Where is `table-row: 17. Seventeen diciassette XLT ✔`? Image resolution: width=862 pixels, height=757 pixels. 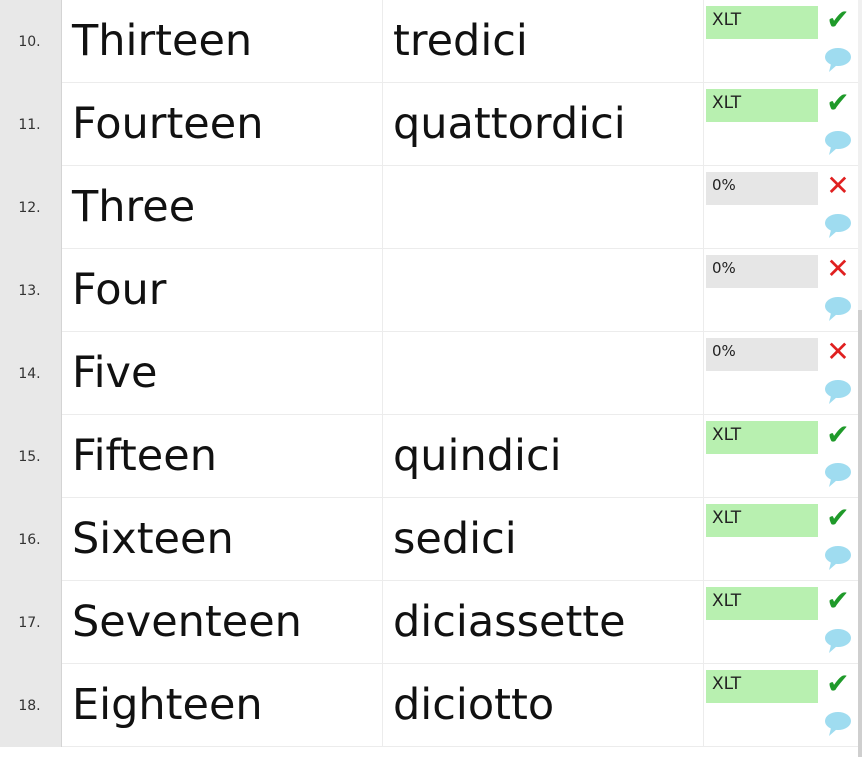
table-row: 17. Seventeen diciassette XLT ✔ is located at coordinates (431, 622).